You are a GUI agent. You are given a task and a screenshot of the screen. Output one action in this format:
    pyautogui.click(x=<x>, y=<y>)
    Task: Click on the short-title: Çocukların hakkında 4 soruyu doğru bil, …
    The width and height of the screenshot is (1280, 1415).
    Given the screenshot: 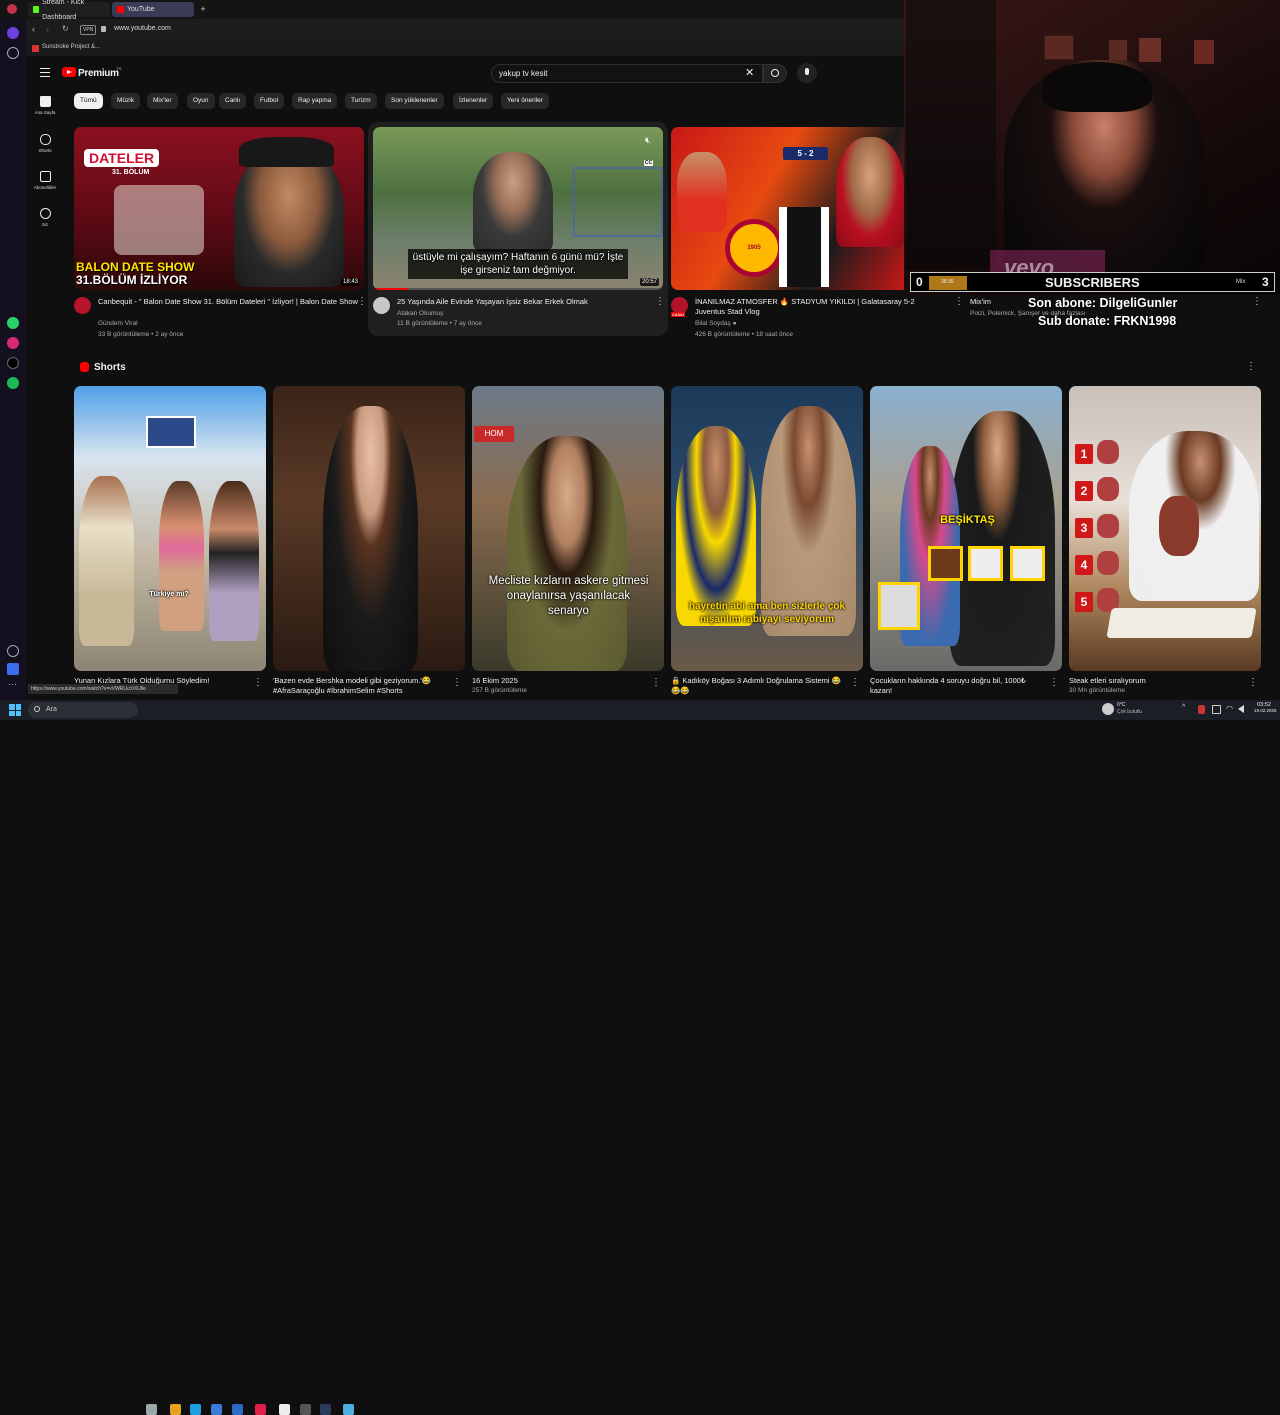 What is the action you would take?
    pyautogui.click(x=959, y=686)
    